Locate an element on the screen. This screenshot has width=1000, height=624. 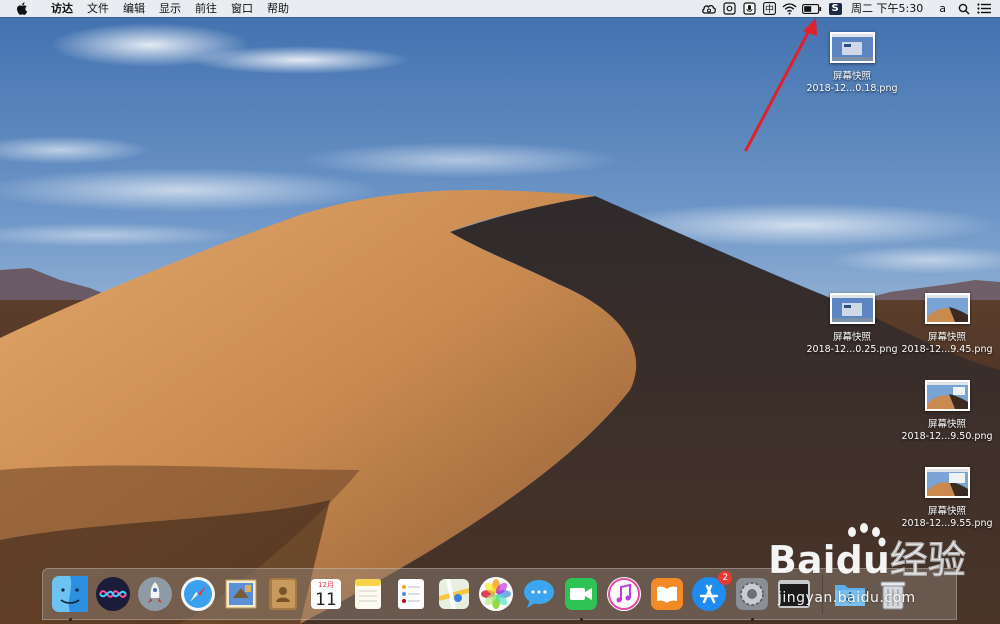
desktop-file: 屏幕快照 2018-12...0.18.png is located at coordinates (852, 63).